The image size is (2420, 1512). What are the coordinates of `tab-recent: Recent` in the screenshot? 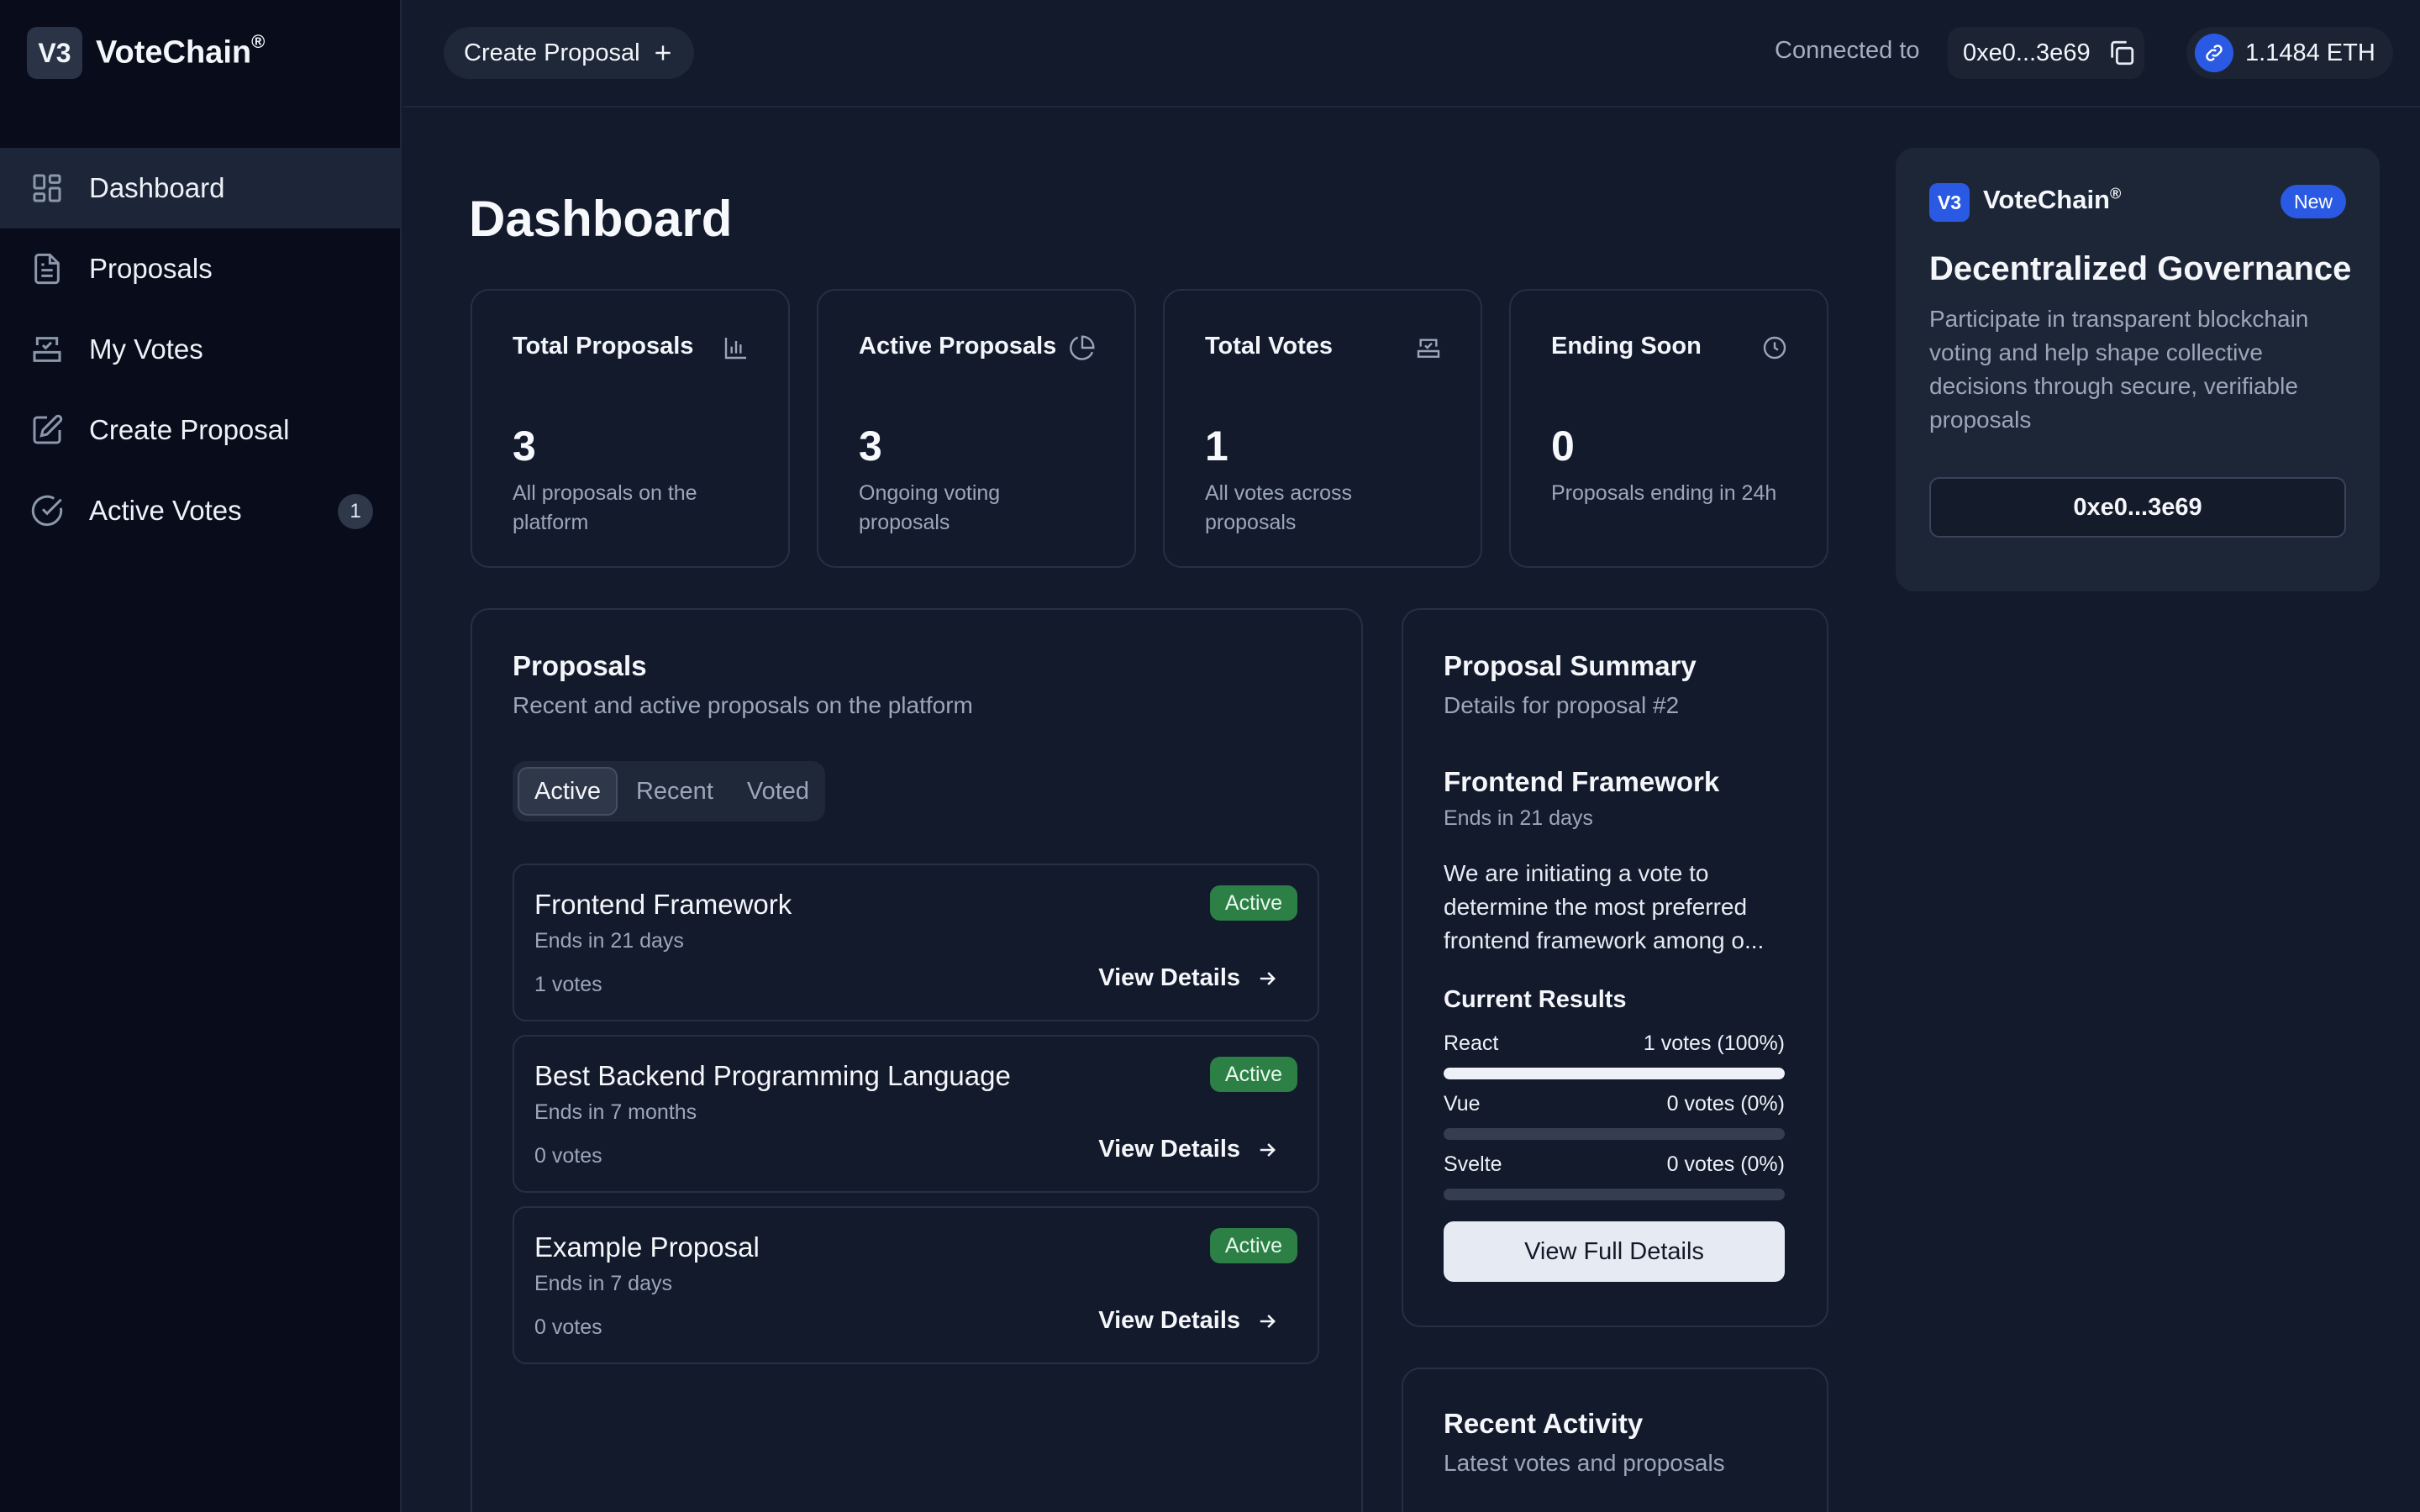 It's located at (675, 791).